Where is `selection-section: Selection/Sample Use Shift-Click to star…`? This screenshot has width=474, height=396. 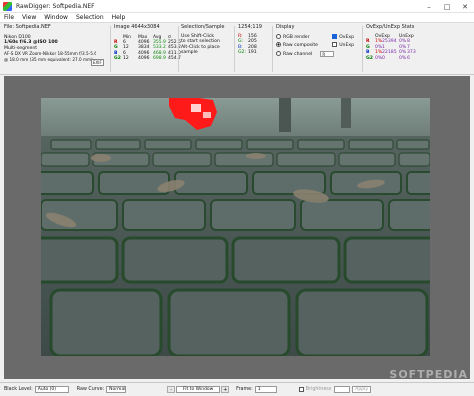 selection-section: Selection/Sample Use Shift-Click to star… is located at coordinates (207, 48).